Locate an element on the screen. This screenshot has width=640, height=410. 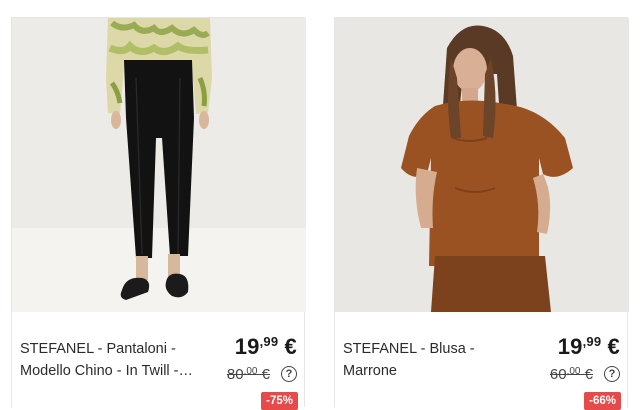
discount-badge: -66% is located at coordinates (602, 401).